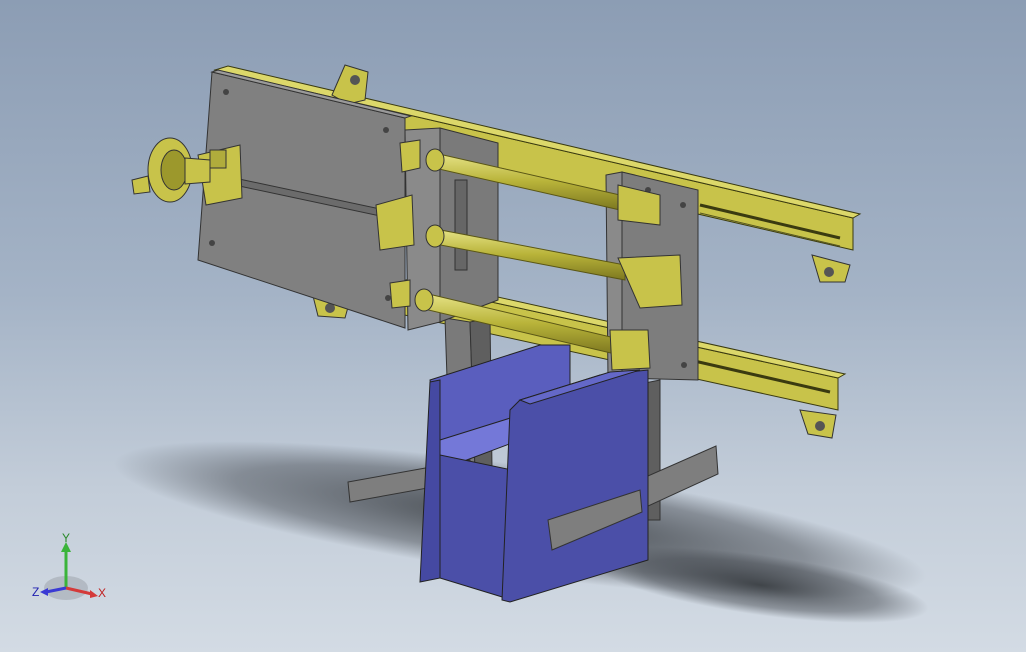 The height and width of the screenshot is (652, 1026). Describe the element at coordinates (70, 570) in the screenshot. I see `coordinate-triad: Y X Z` at that location.